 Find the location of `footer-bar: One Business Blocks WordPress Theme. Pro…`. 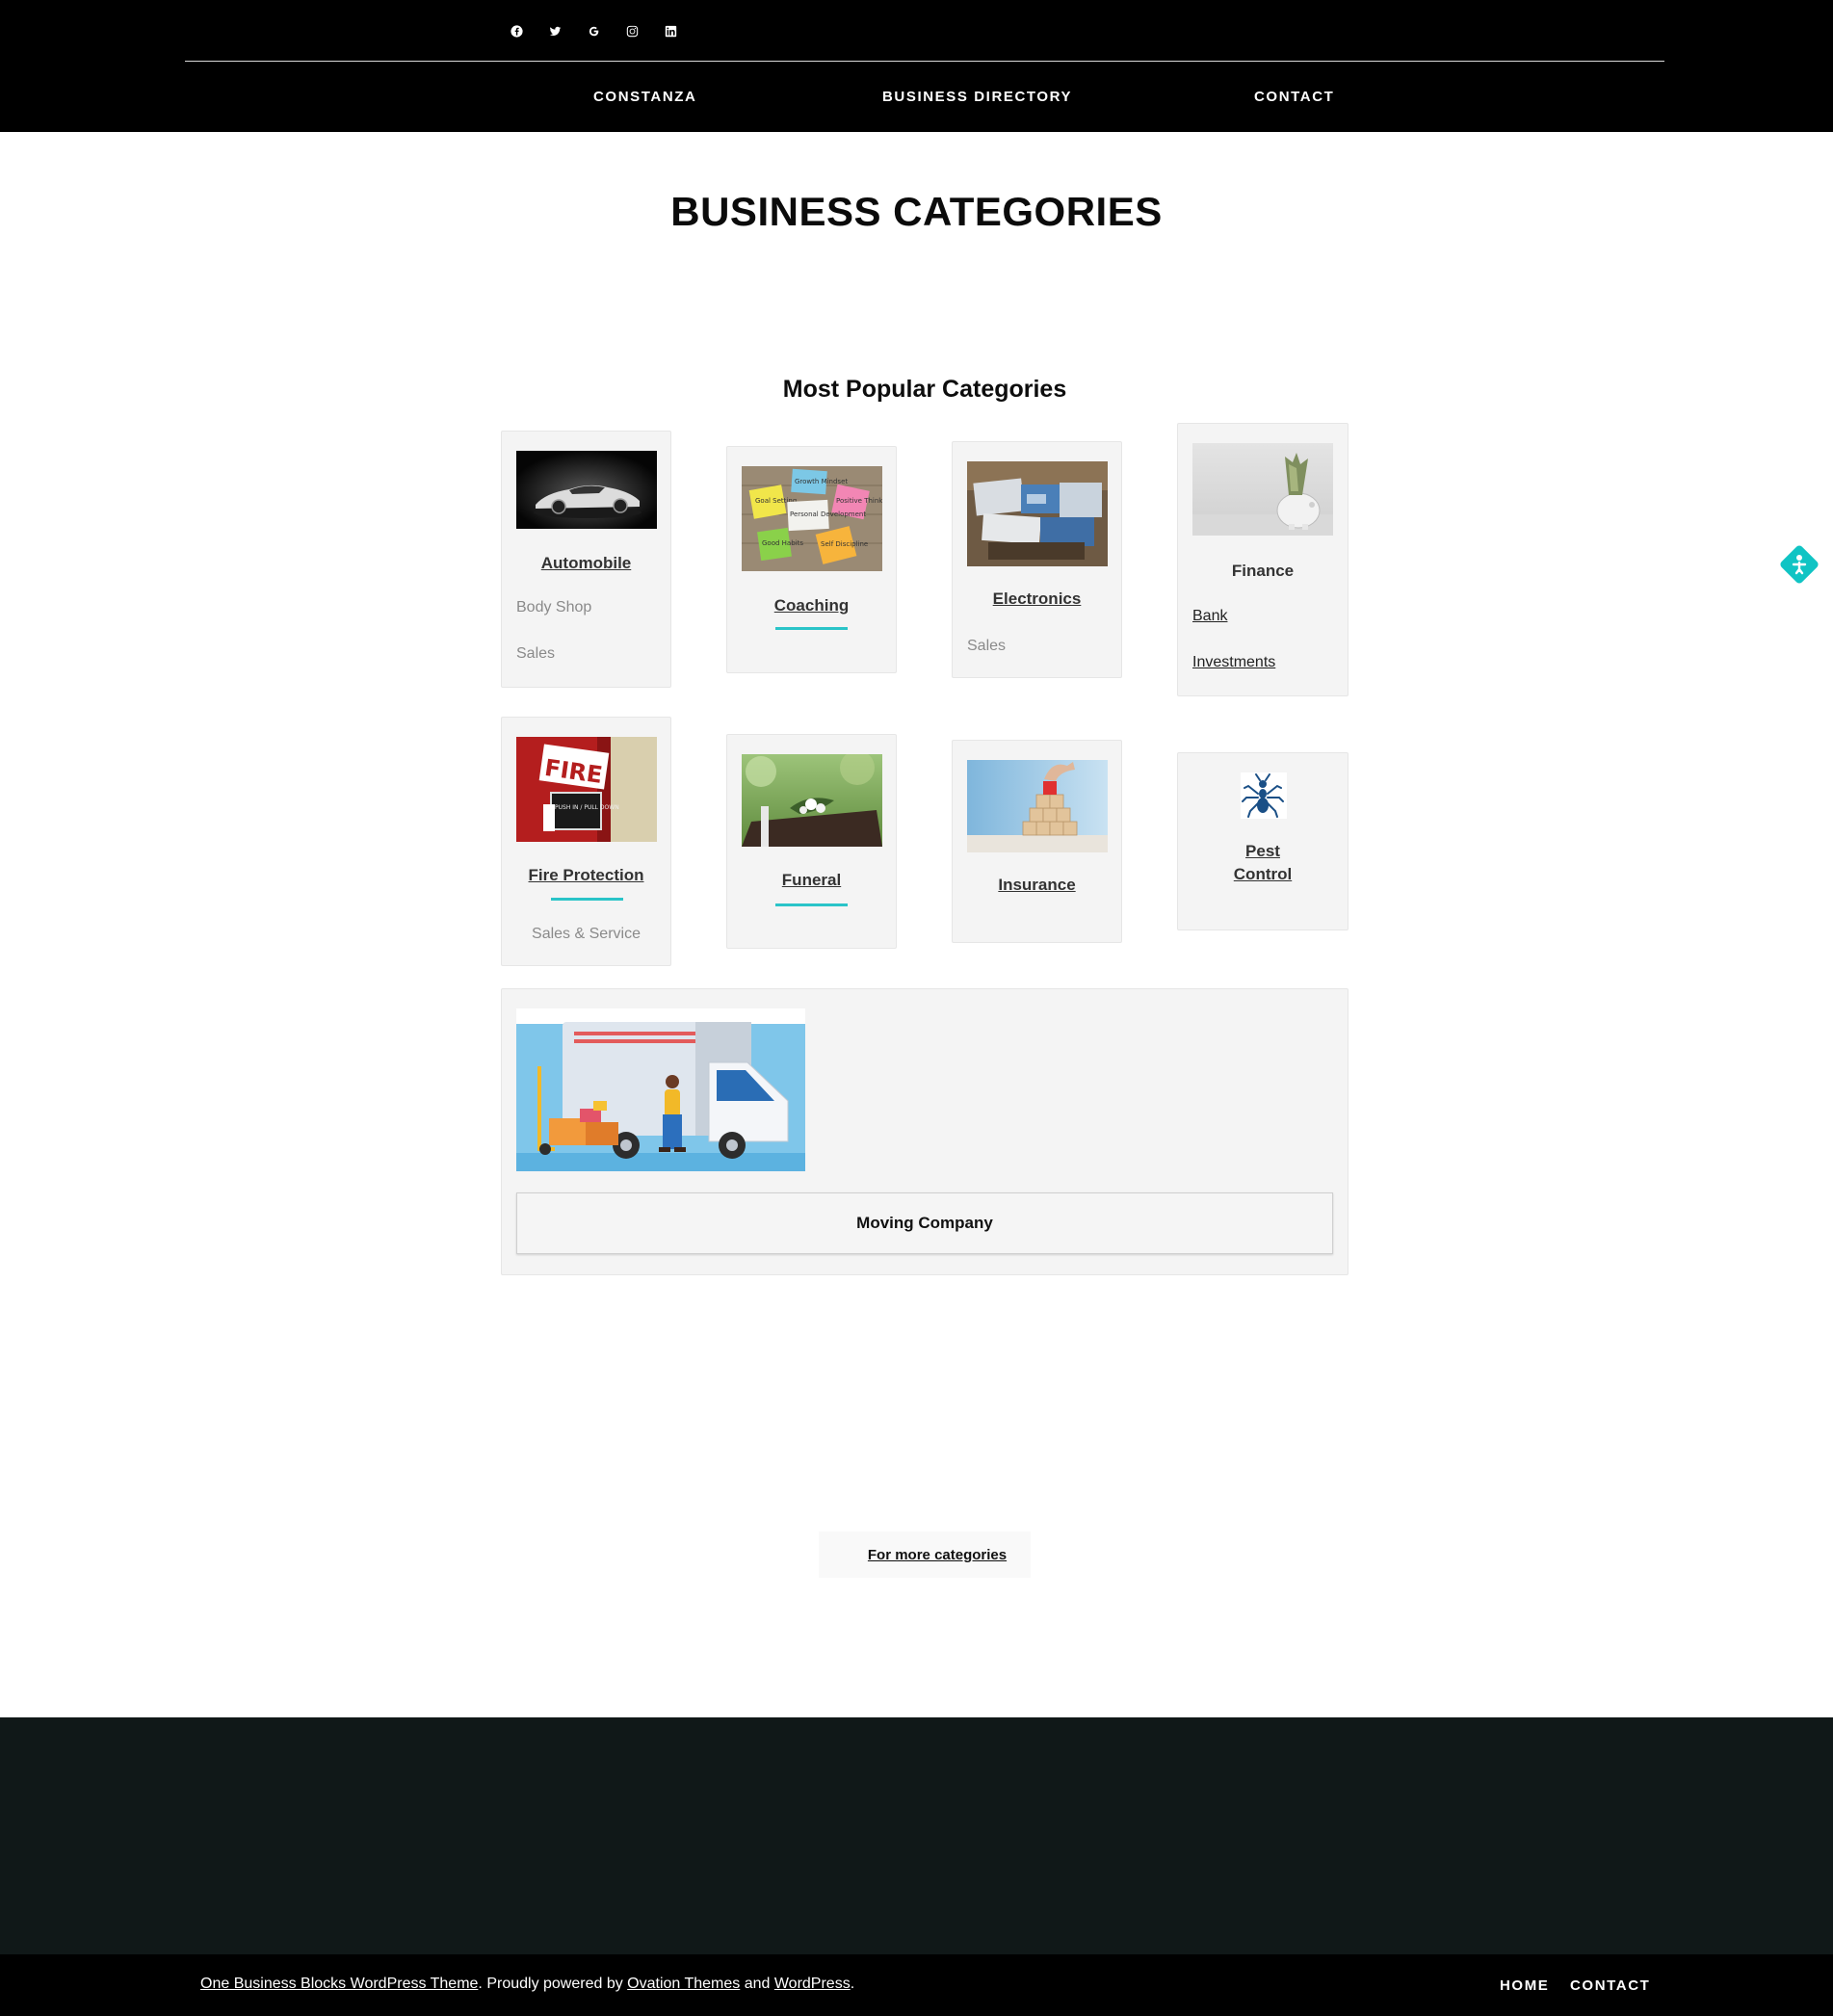

footer-bar: One Business Blocks WordPress Theme. Pro… is located at coordinates (917, 1985).